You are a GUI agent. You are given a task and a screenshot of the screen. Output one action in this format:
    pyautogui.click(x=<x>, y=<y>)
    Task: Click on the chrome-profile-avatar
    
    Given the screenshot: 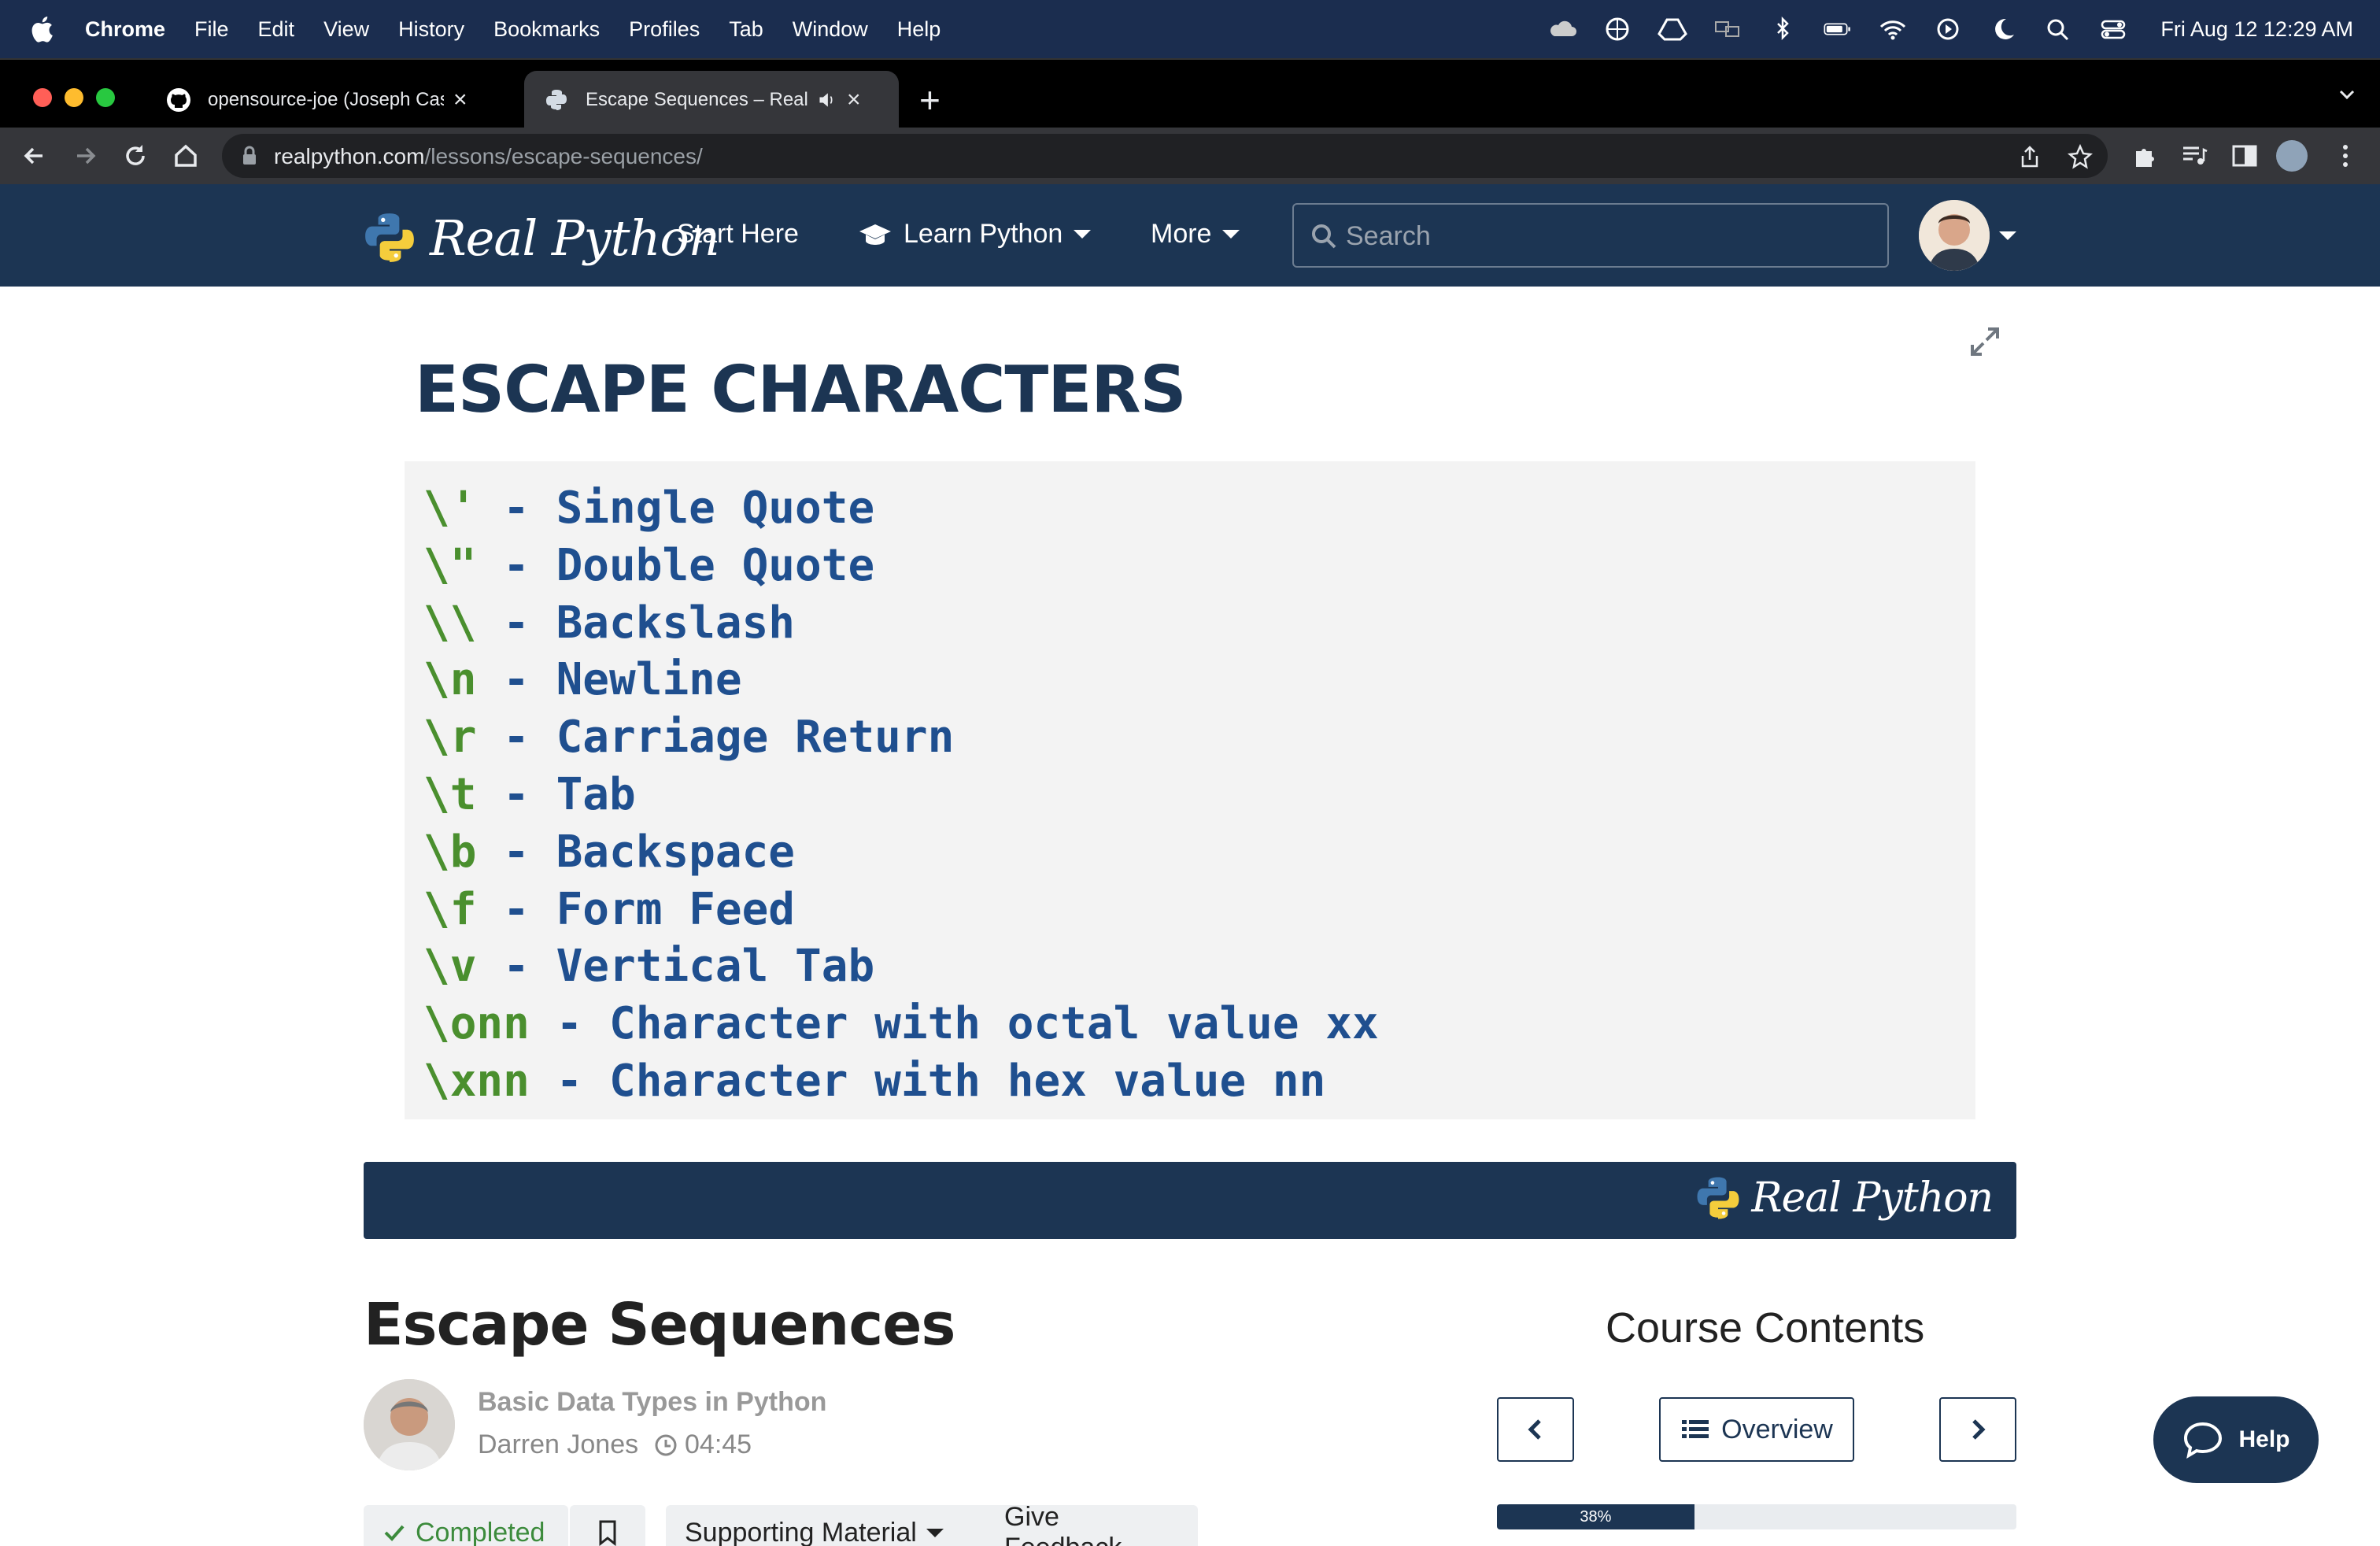 What is the action you would take?
    pyautogui.click(x=2292, y=156)
    